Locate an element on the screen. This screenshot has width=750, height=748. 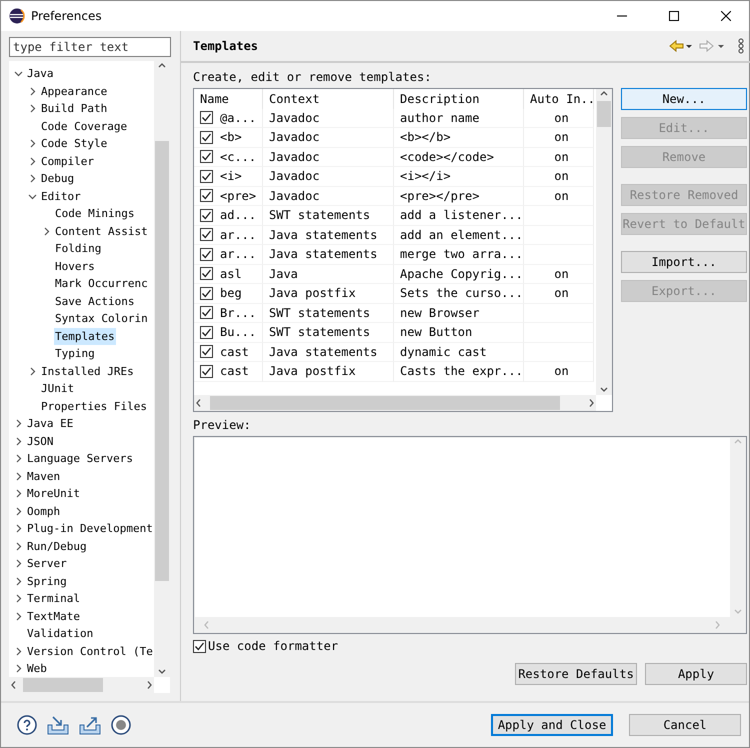
description-cell: <i></i> is located at coordinates (459, 176).